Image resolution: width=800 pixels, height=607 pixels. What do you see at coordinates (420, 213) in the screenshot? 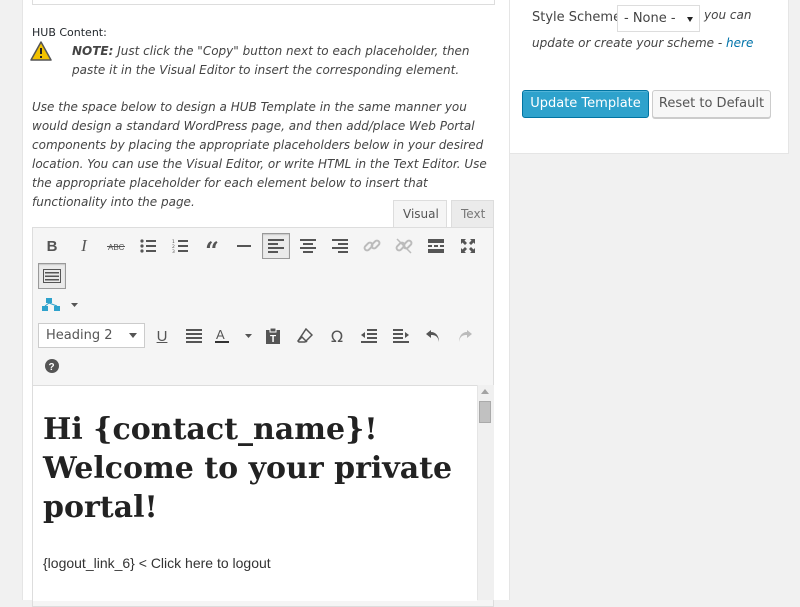
I see `tab-visual: Visual` at bounding box center [420, 213].